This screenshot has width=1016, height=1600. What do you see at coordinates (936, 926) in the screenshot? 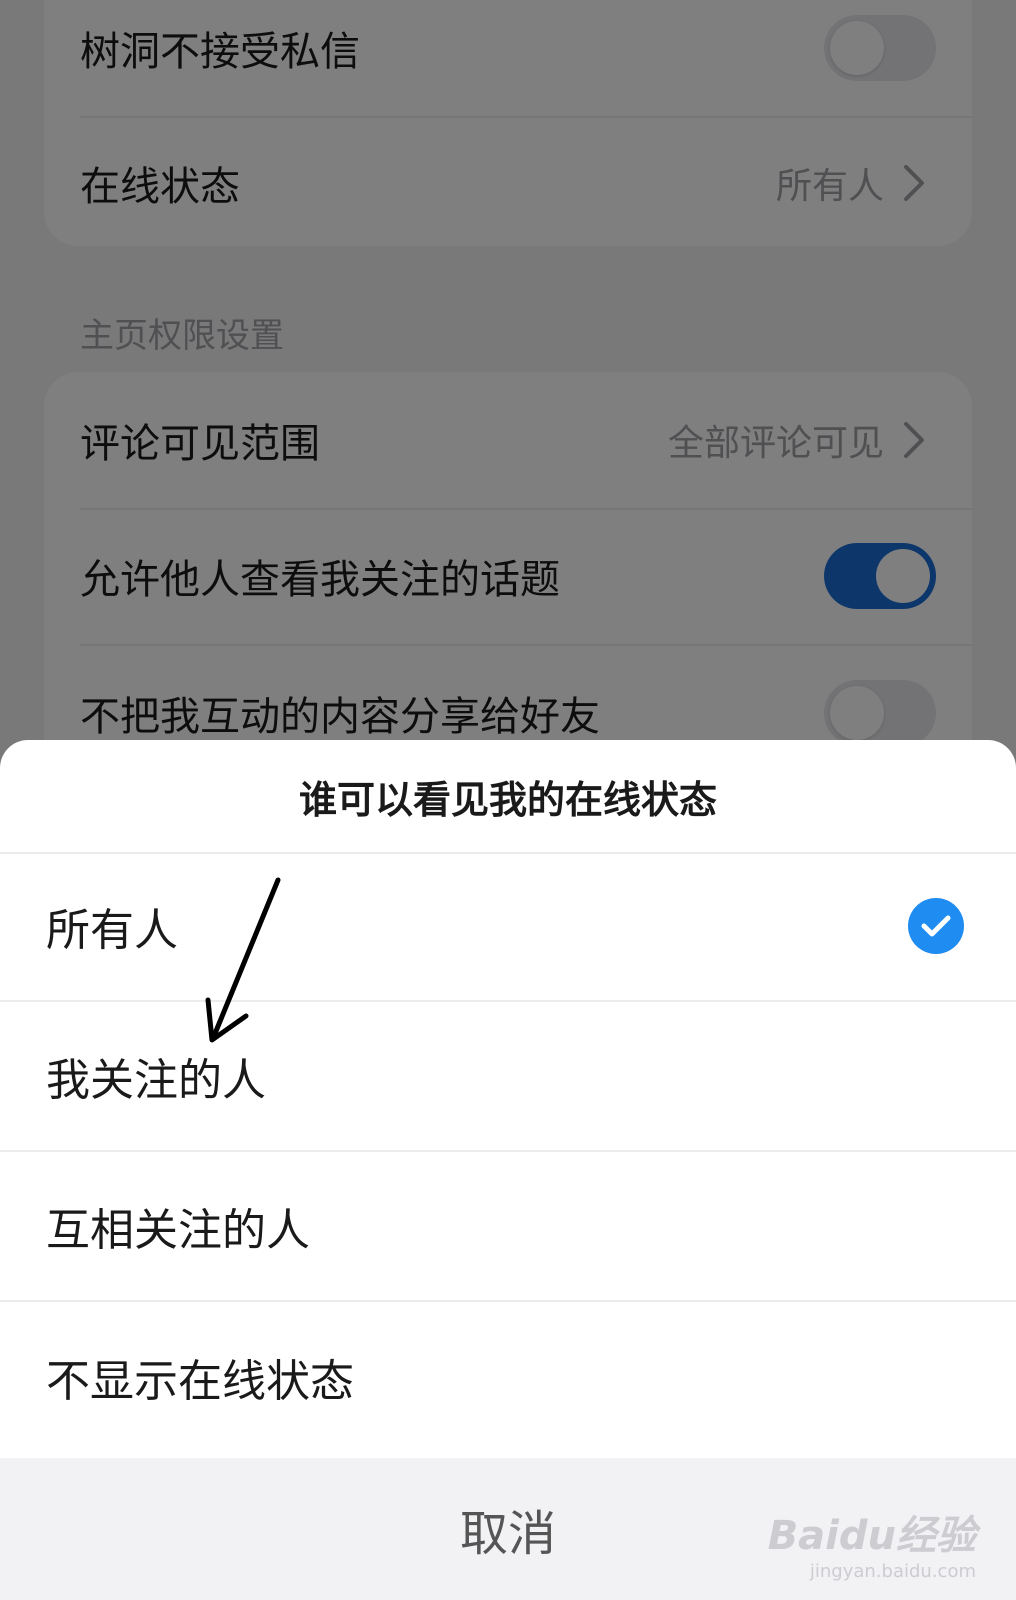
I see `checkmark-icon` at bounding box center [936, 926].